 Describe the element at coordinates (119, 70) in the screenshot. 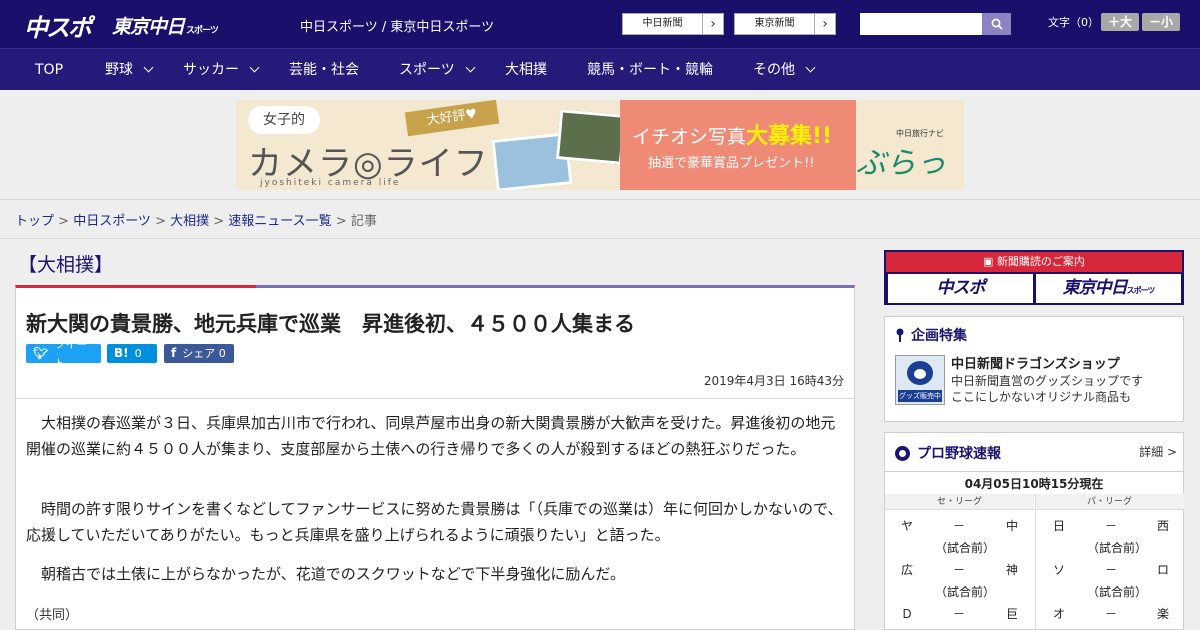

I see `nav-baseball-label: 野球` at that location.